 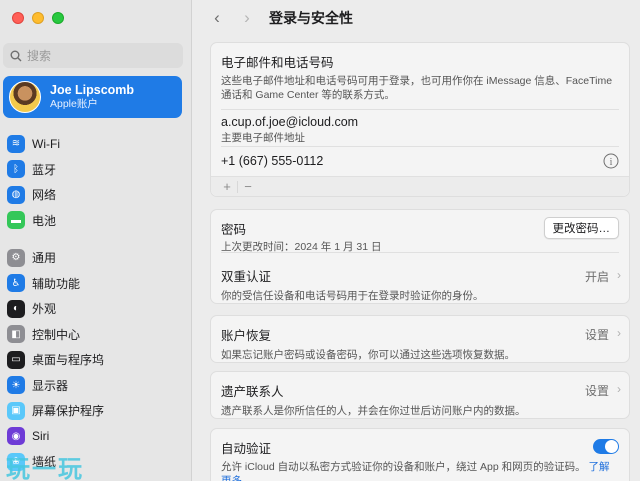 I want to click on page-title: 登录与安全性, so click(x=311, y=18).